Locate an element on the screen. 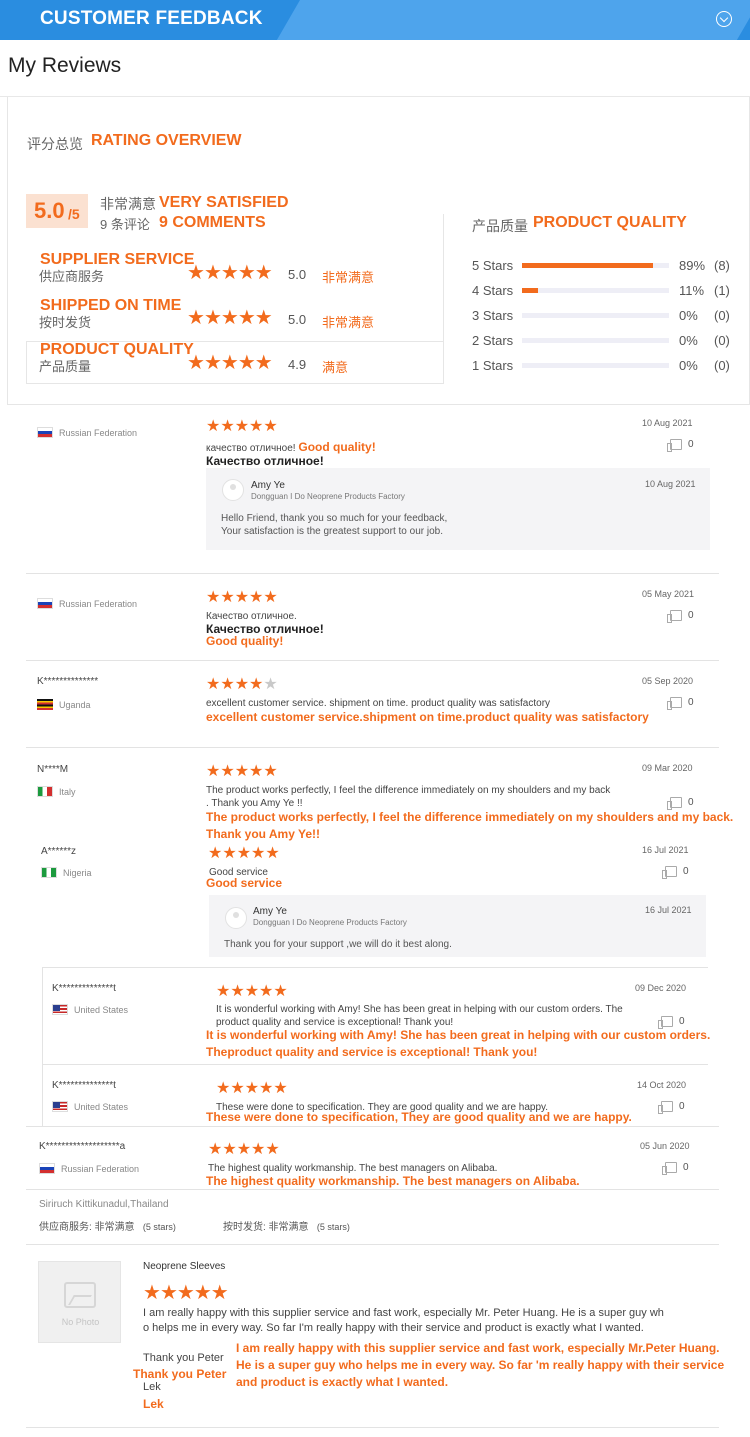 Image resolution: width=750 pixels, height=1437 pixels. product-title: Neoprene Sleeves is located at coordinates (184, 1266).